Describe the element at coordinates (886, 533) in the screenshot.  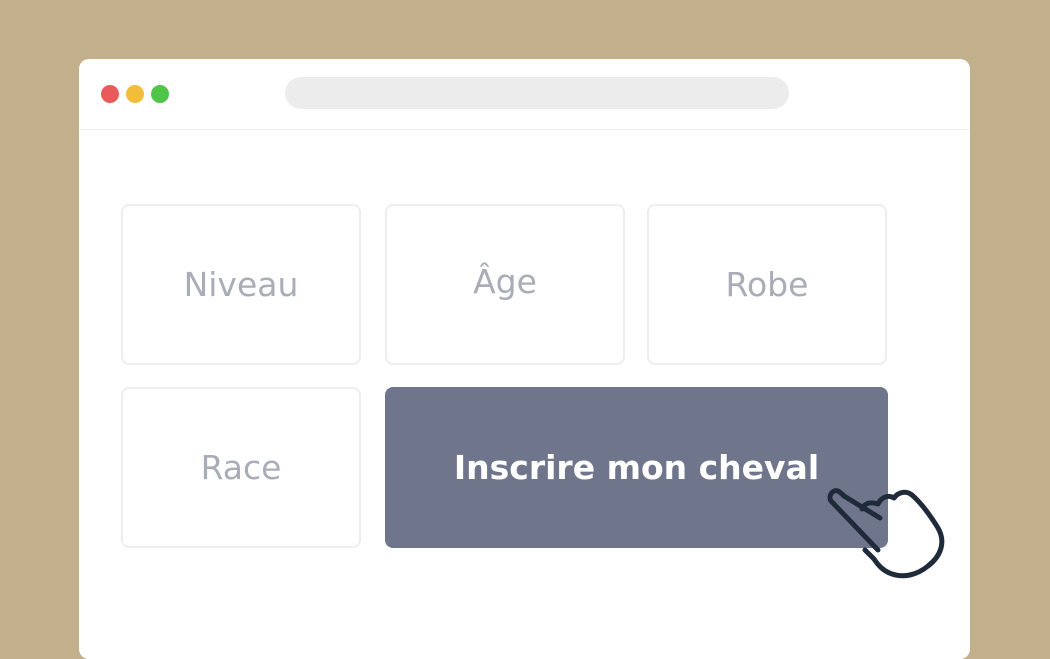
I see `pointing-hand-icon` at that location.